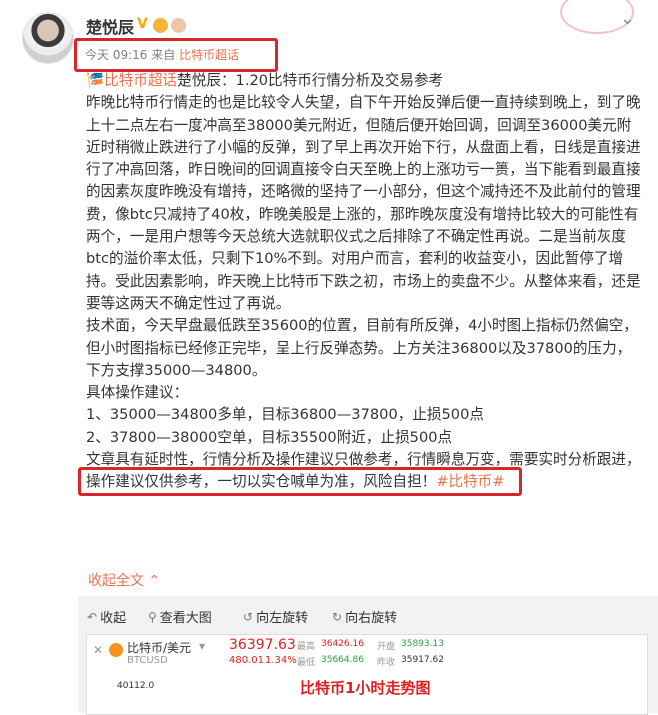  I want to click on rotate-right-button: ↻ 向右旋转, so click(365, 617).